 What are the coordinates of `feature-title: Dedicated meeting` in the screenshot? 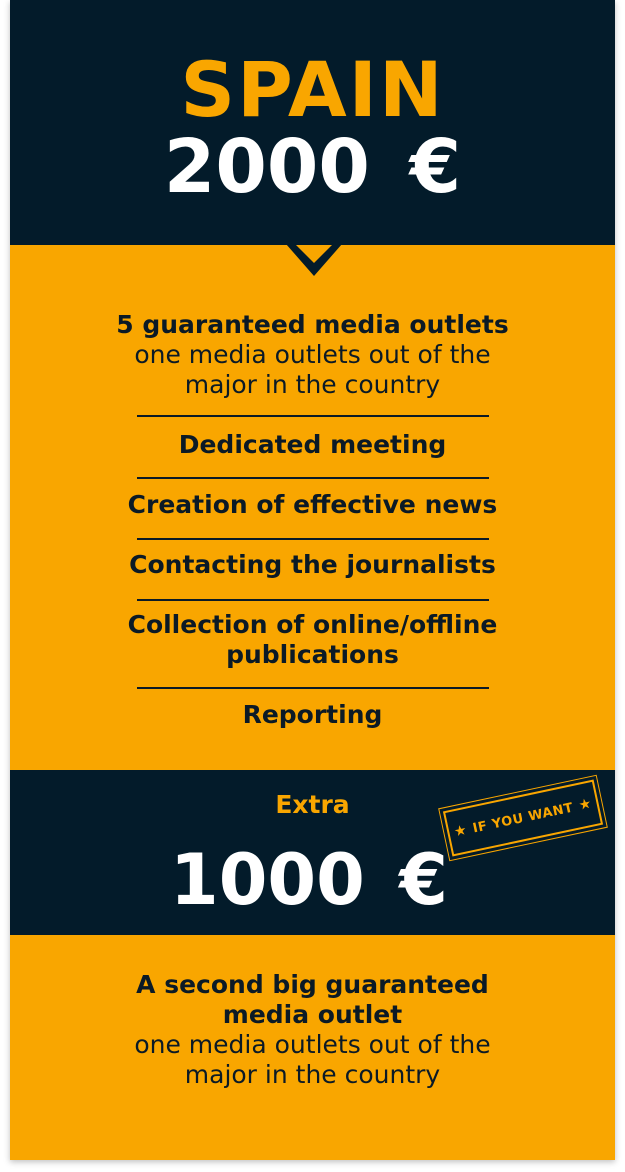 It's located at (312, 444).